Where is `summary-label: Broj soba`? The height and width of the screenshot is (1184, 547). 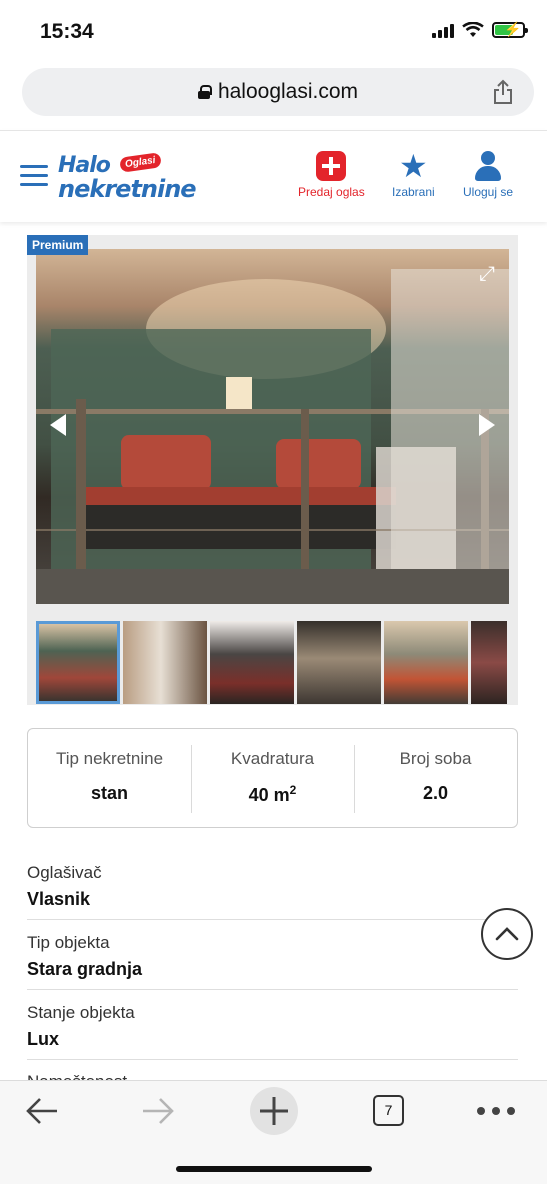
summary-label: Broj soba is located at coordinates (435, 758).